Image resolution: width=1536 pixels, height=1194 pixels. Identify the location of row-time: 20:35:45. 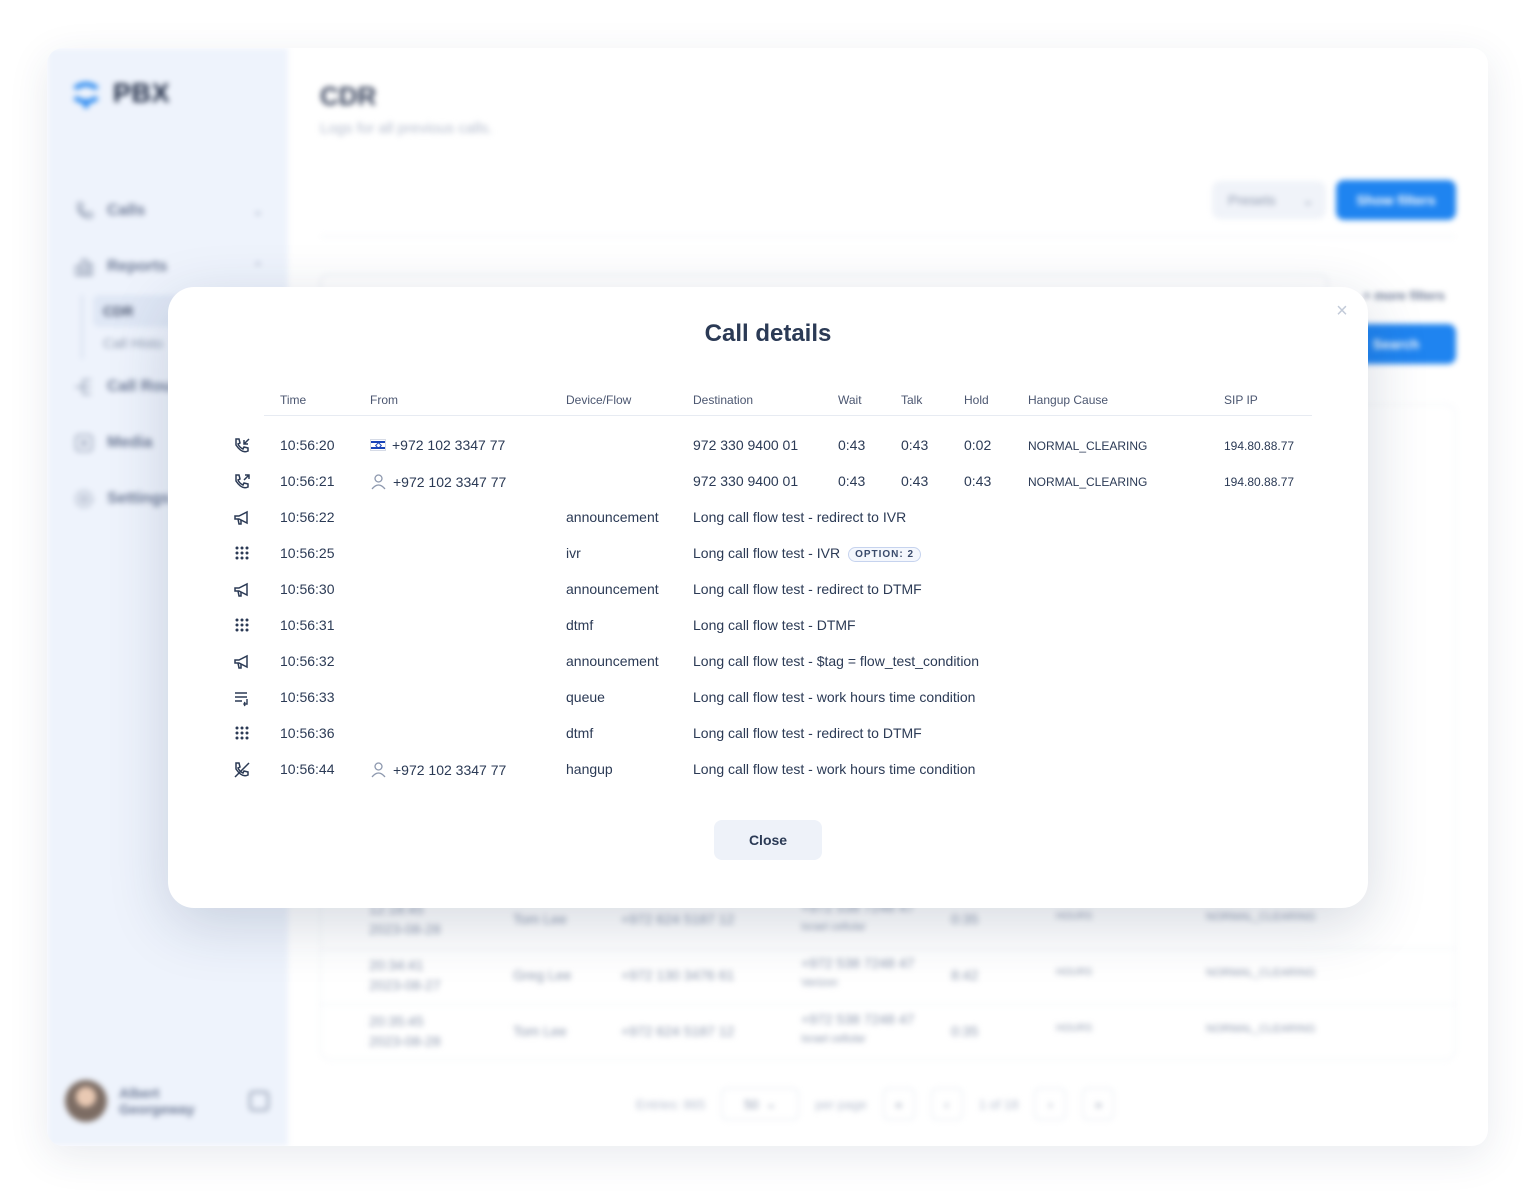
(396, 1021).